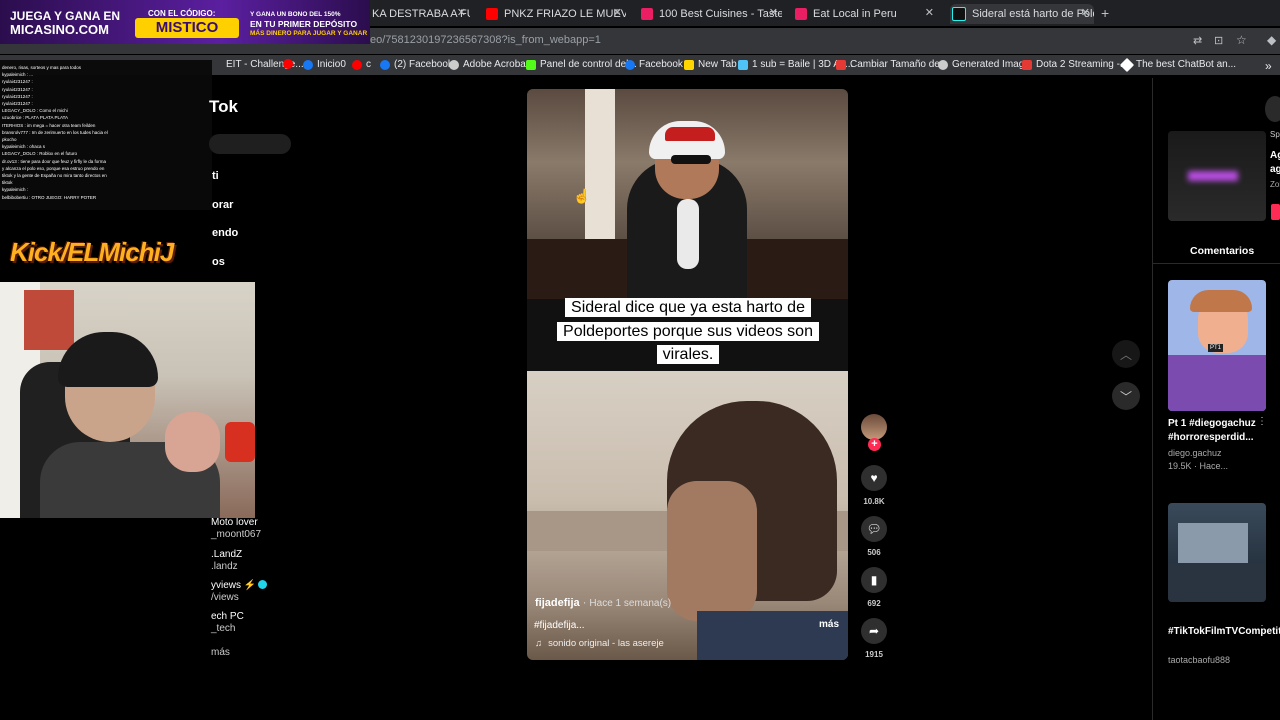 The height and width of the screenshot is (720, 1280). What do you see at coordinates (239, 592) in the screenshot?
I see `followed-account: yviews ⚡ /views` at bounding box center [239, 592].